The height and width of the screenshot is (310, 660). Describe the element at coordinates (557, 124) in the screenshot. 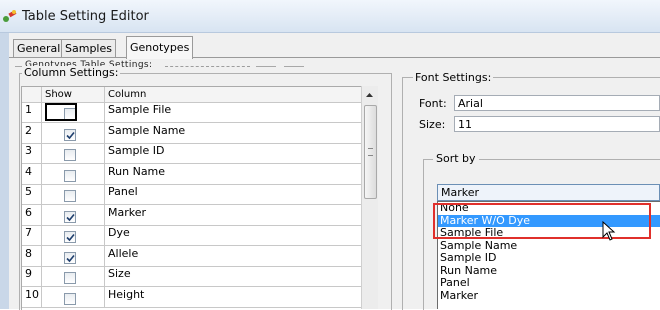

I see `size-field: 11` at that location.